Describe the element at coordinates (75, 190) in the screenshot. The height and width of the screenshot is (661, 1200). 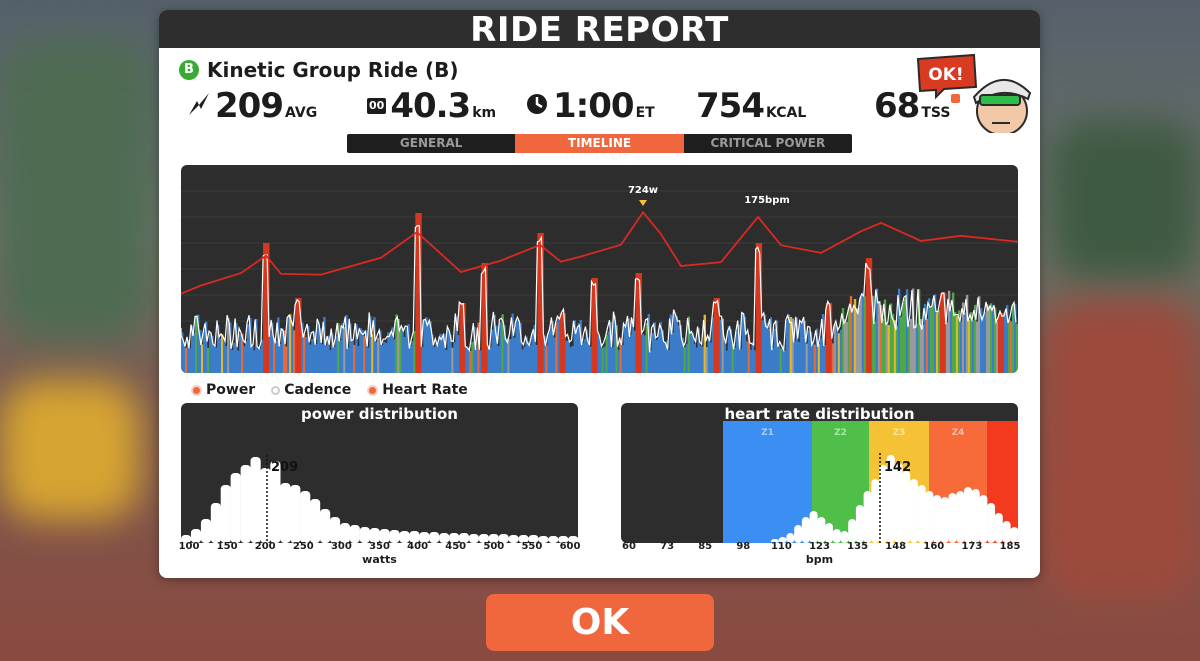
I see `background-tree` at that location.